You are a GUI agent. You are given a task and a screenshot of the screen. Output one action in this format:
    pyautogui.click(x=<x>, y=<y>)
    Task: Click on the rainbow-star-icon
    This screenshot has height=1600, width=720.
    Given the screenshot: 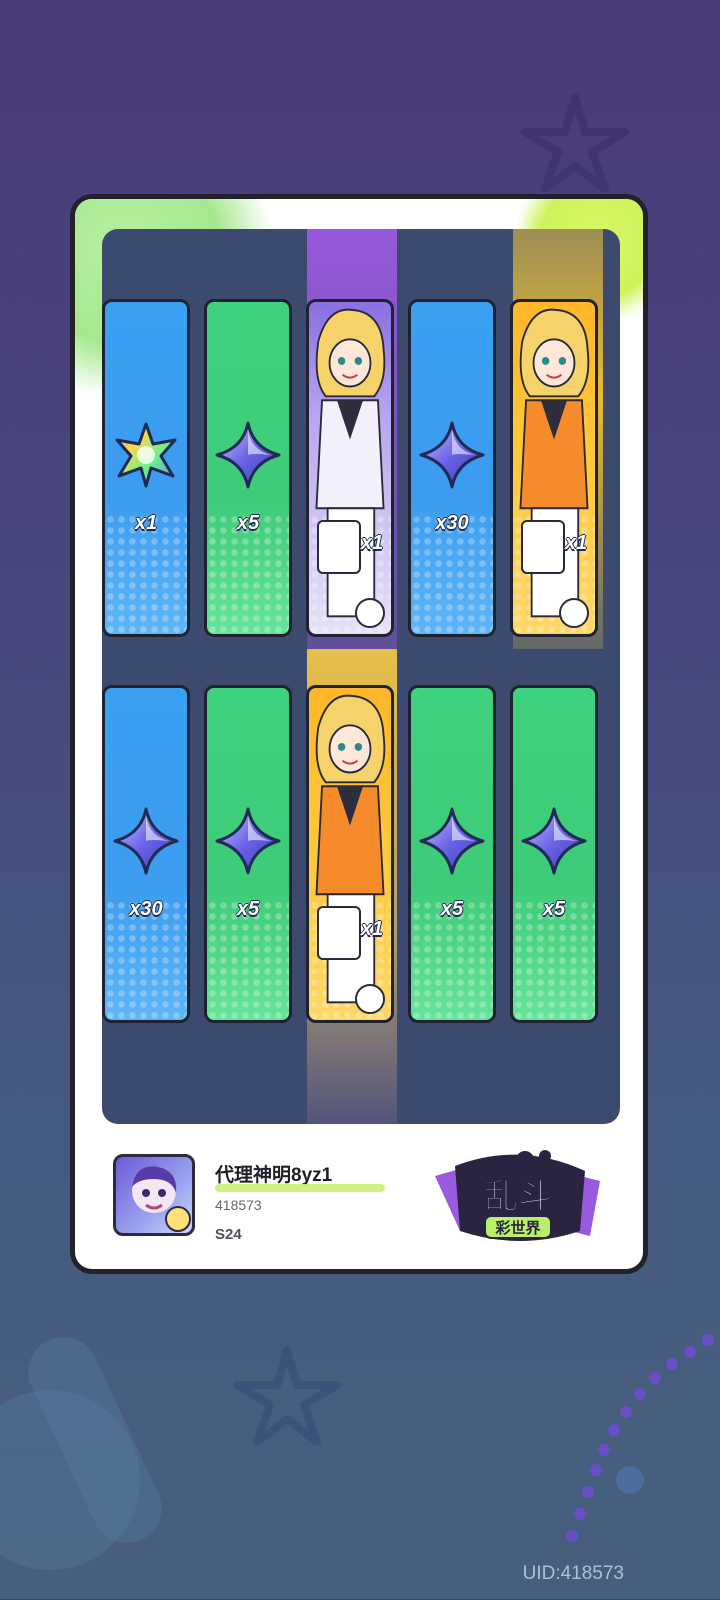 What is the action you would take?
    pyautogui.click(x=146, y=455)
    